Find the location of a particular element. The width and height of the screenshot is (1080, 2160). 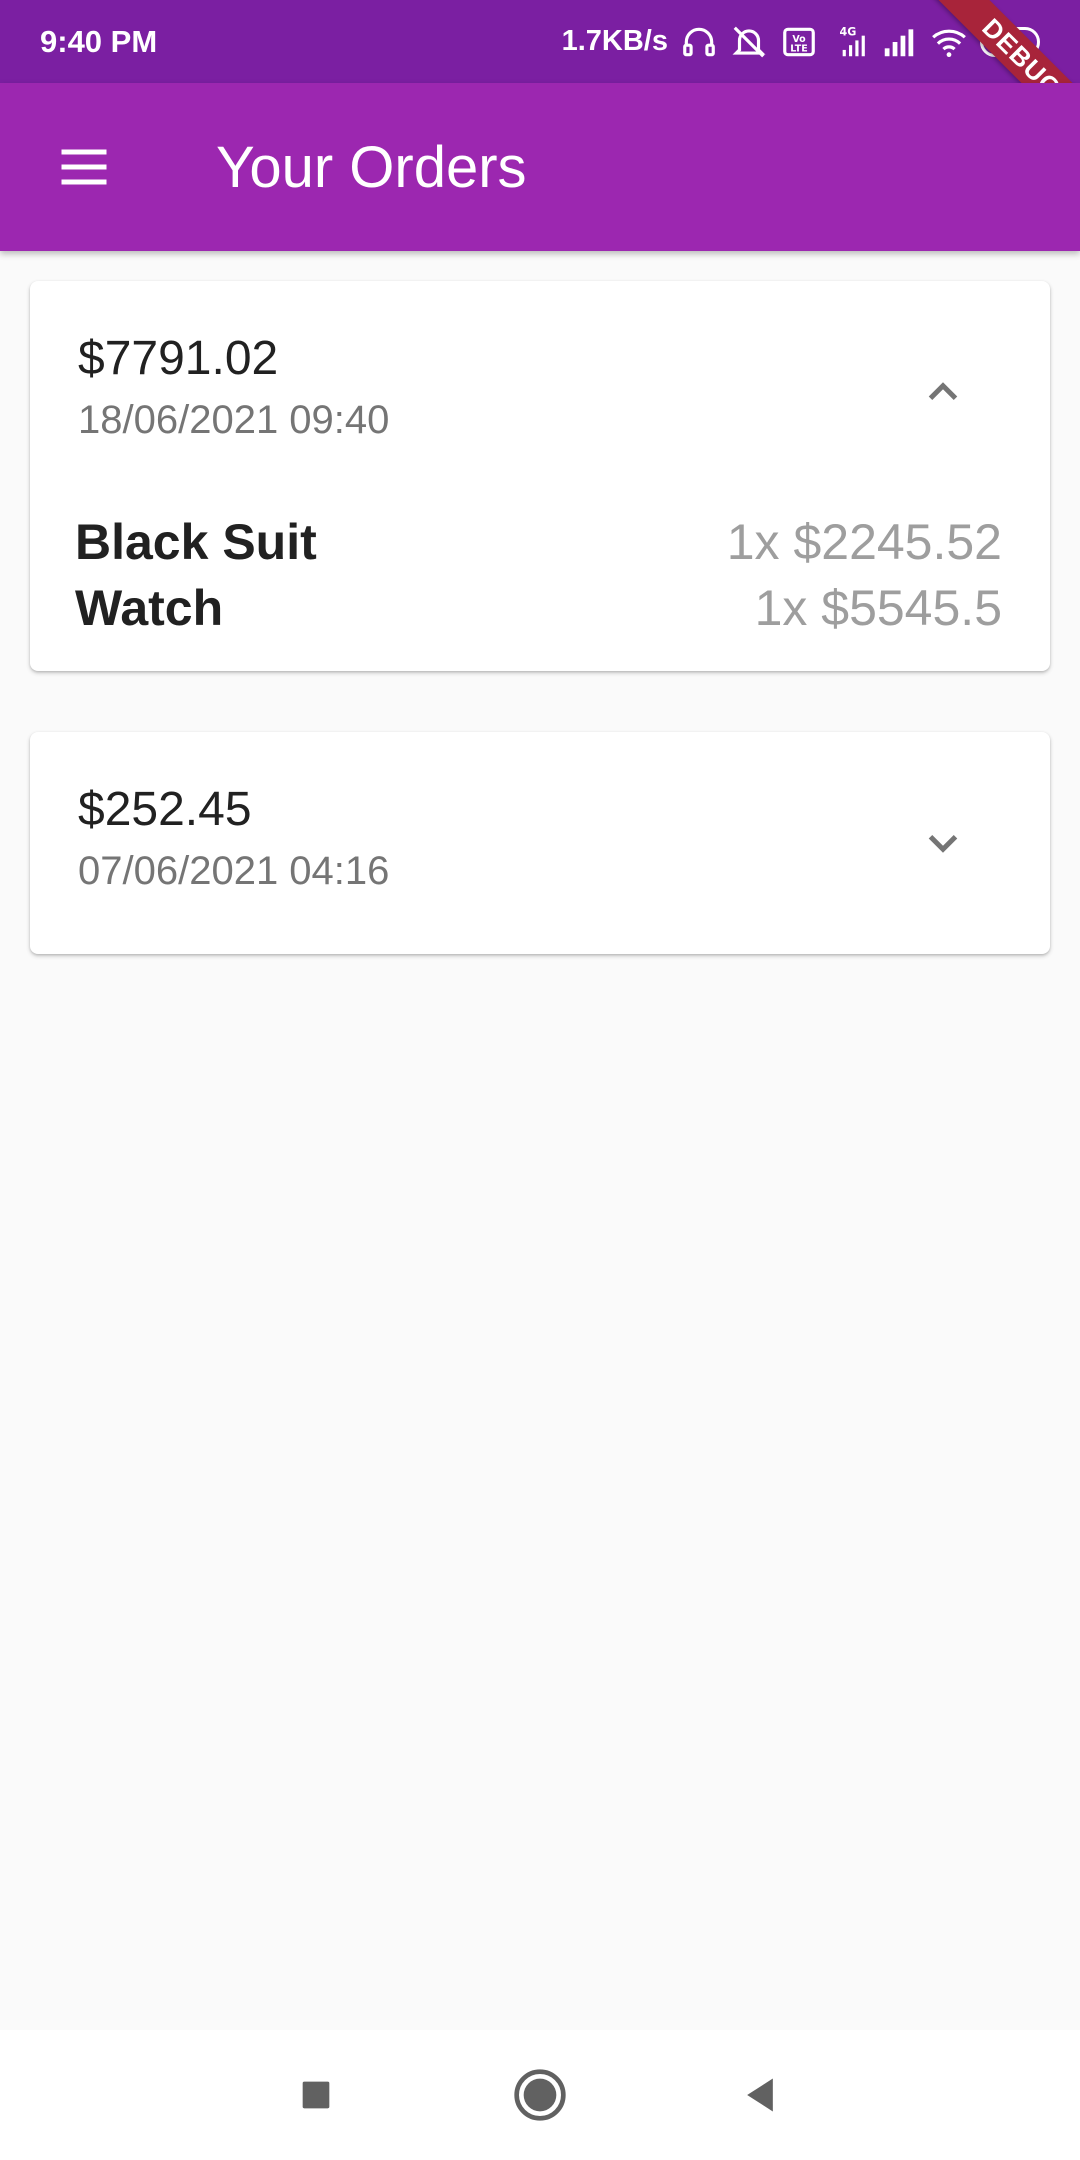

battery-icon: 54 is located at coordinates (1010, 41).